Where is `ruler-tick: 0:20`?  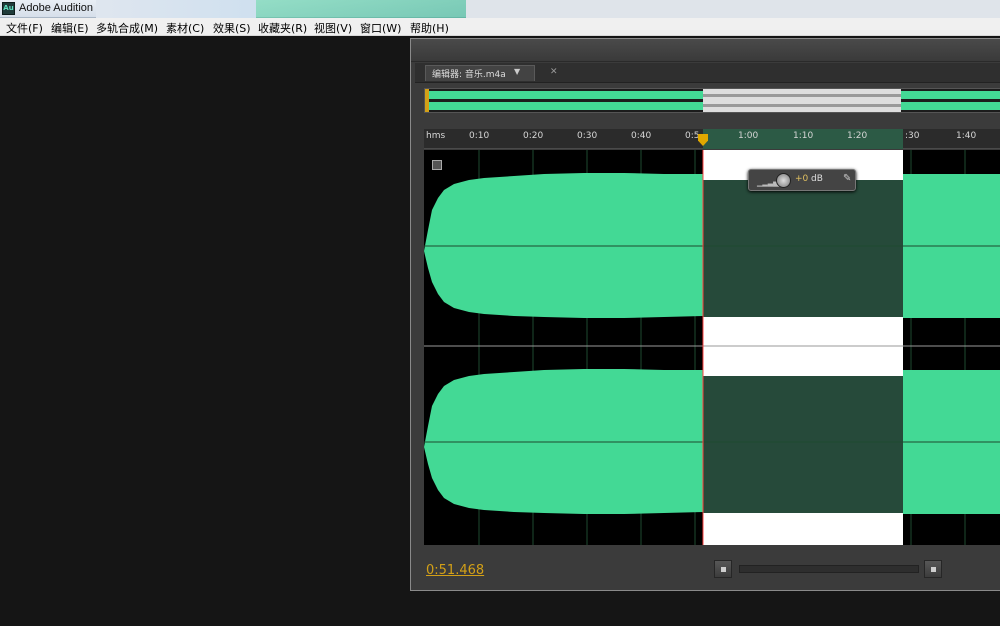 ruler-tick: 0:20 is located at coordinates (533, 136).